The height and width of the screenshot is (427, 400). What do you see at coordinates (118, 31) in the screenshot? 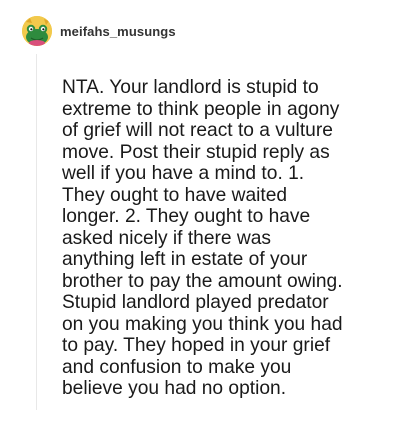
I see `username: meifahs_musungs` at bounding box center [118, 31].